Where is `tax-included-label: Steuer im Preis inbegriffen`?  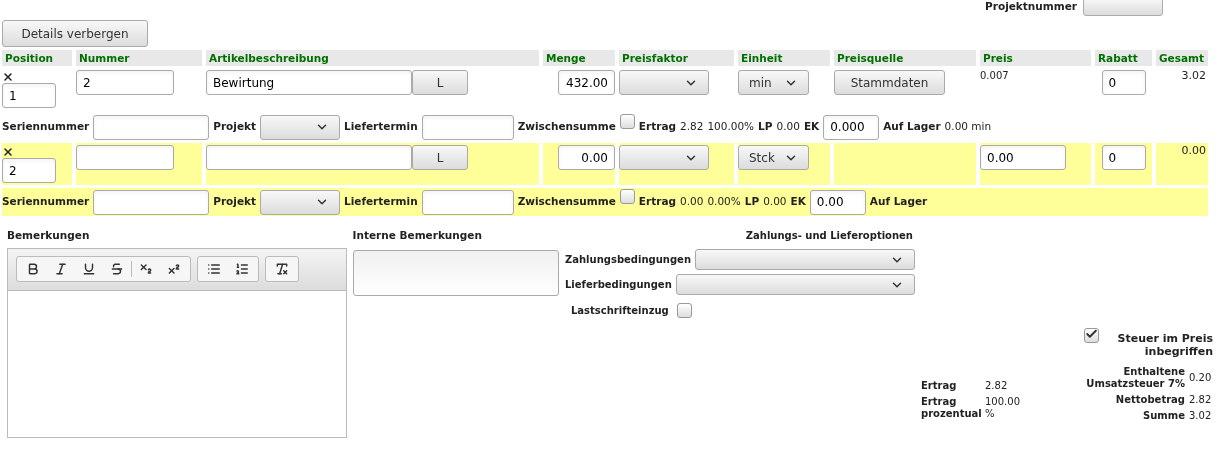
tax-included-label: Steuer im Preis inbegriffen is located at coordinates (1164, 345).